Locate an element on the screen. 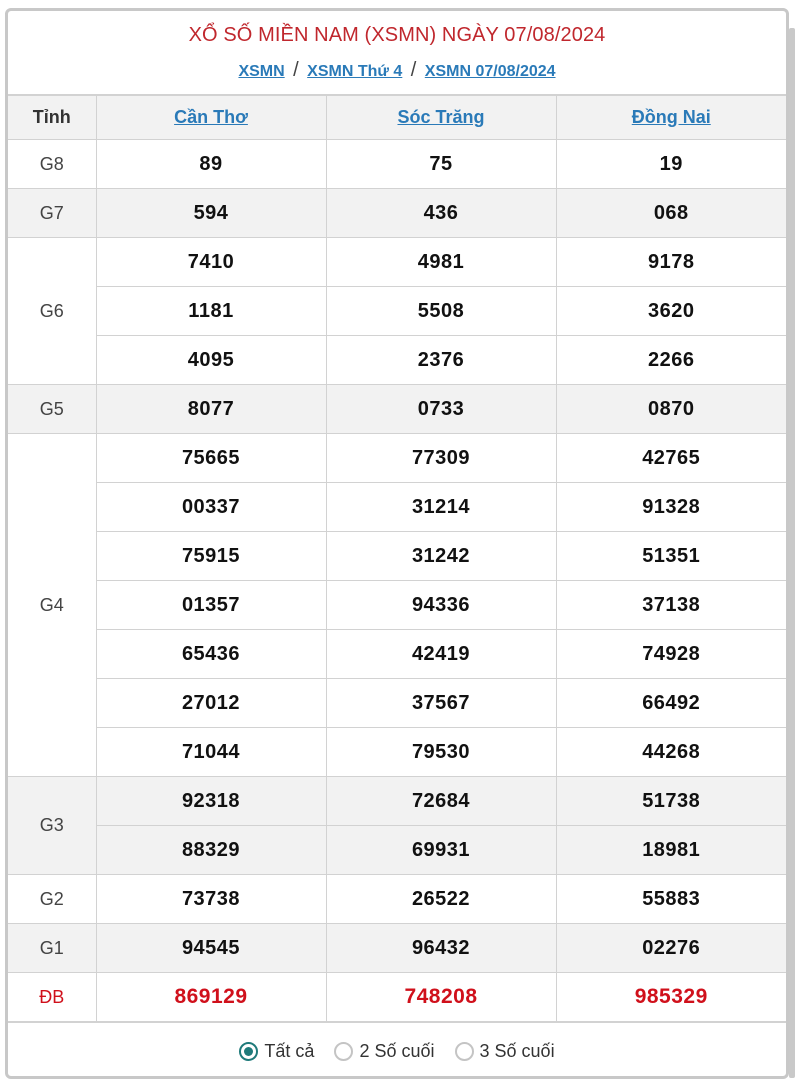 The image size is (800, 1085). prize-number: 8077 is located at coordinates (211, 409).